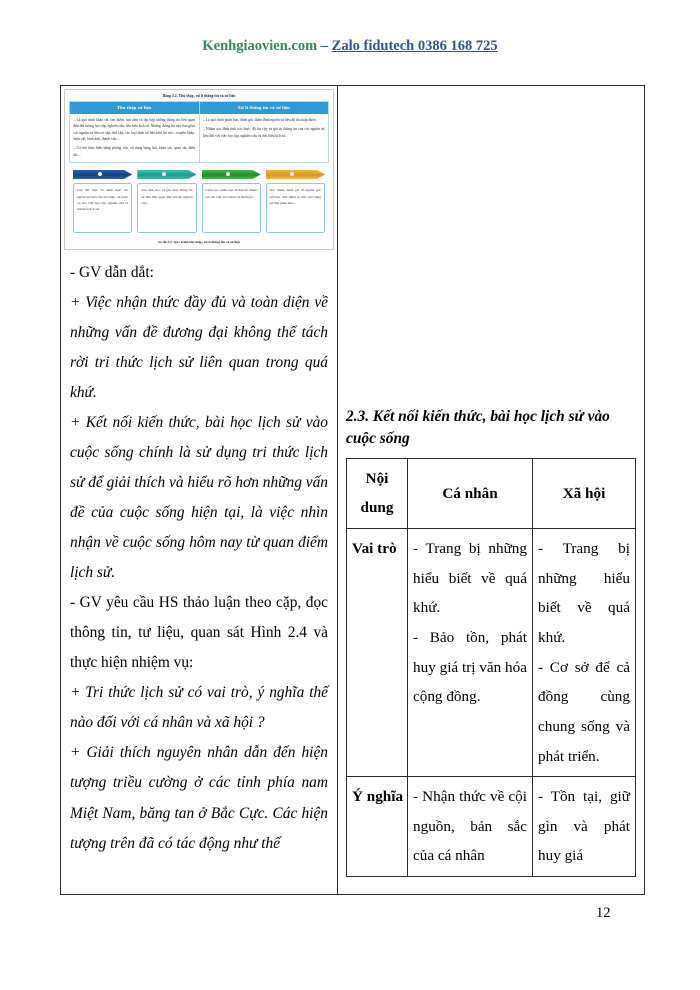 The image size is (700, 990). Describe the element at coordinates (584, 593) in the screenshot. I see `vai-tro-xa-hoi-item-1: - Trang bị những hiểu biết về quá khứ.` at that location.